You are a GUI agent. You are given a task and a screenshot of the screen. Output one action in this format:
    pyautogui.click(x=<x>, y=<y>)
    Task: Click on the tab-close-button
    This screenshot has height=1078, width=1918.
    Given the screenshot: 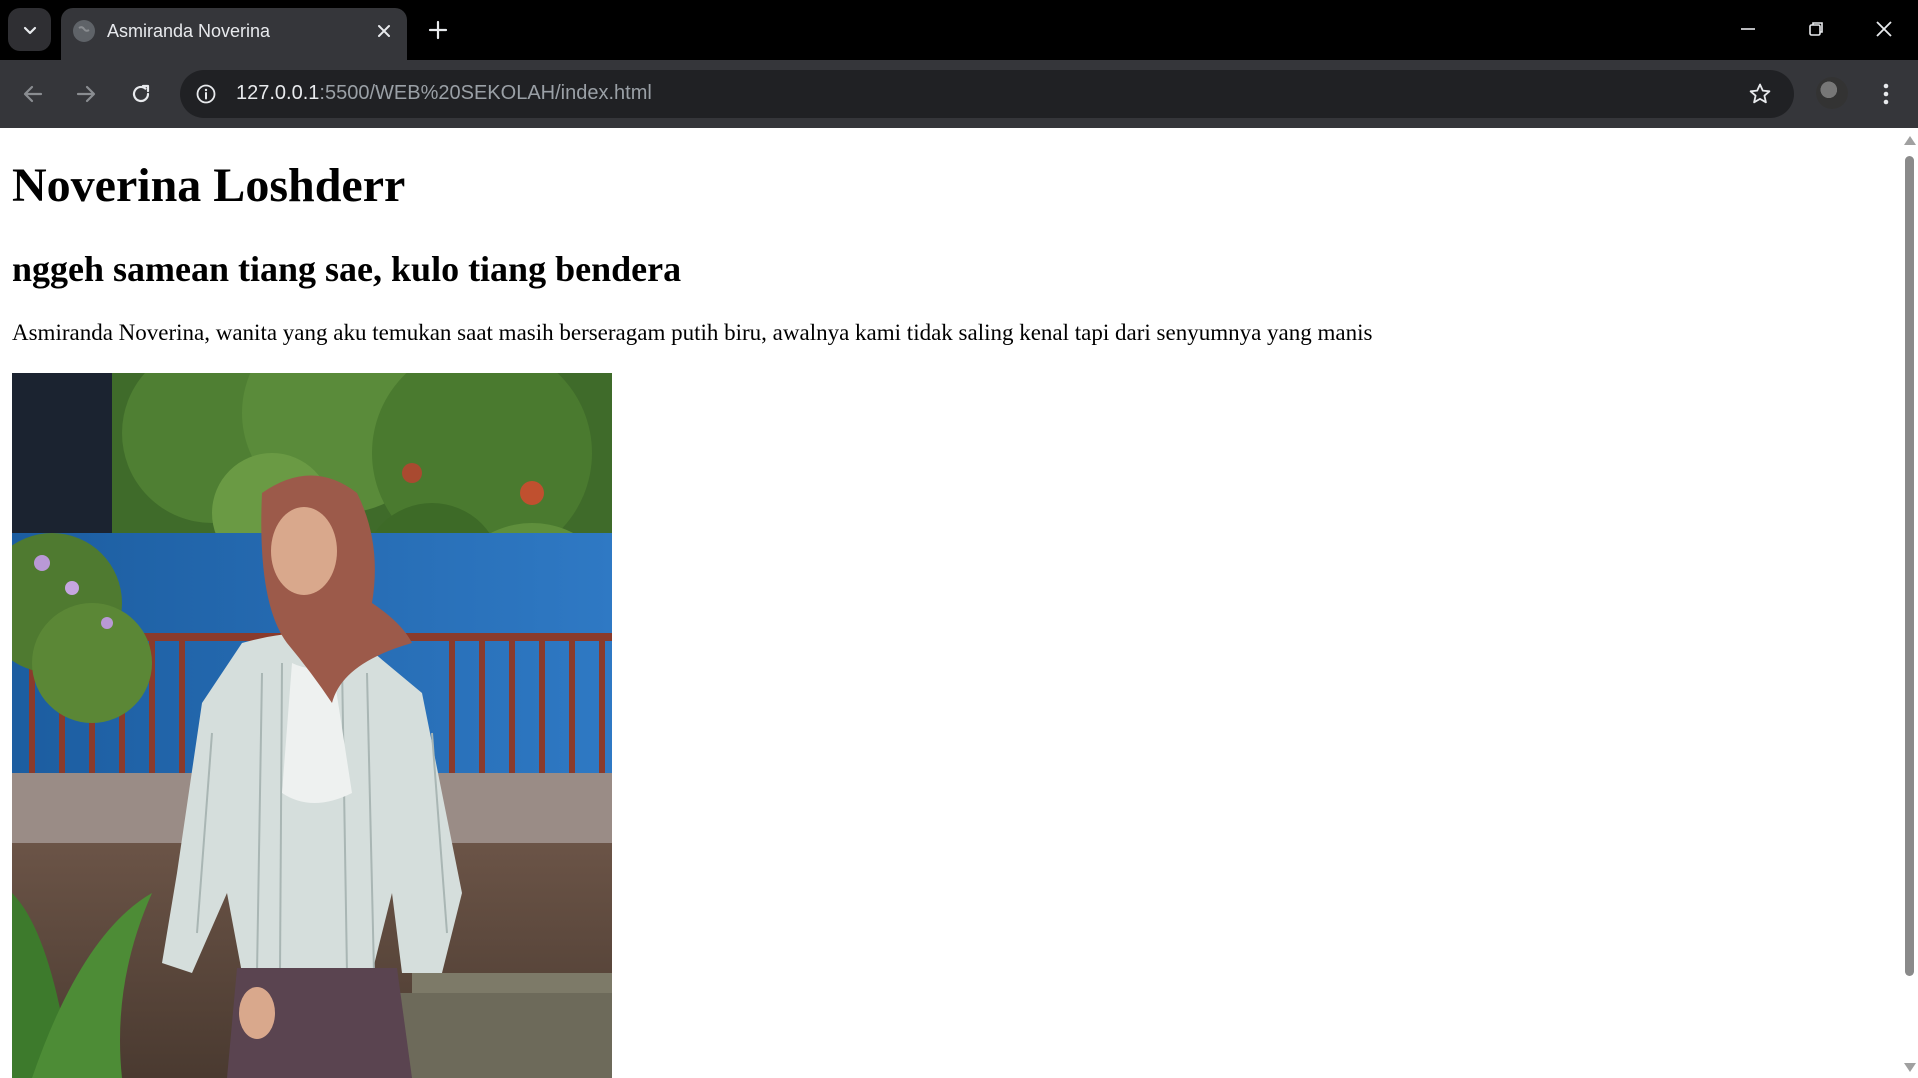 What is the action you would take?
    pyautogui.click(x=384, y=31)
    